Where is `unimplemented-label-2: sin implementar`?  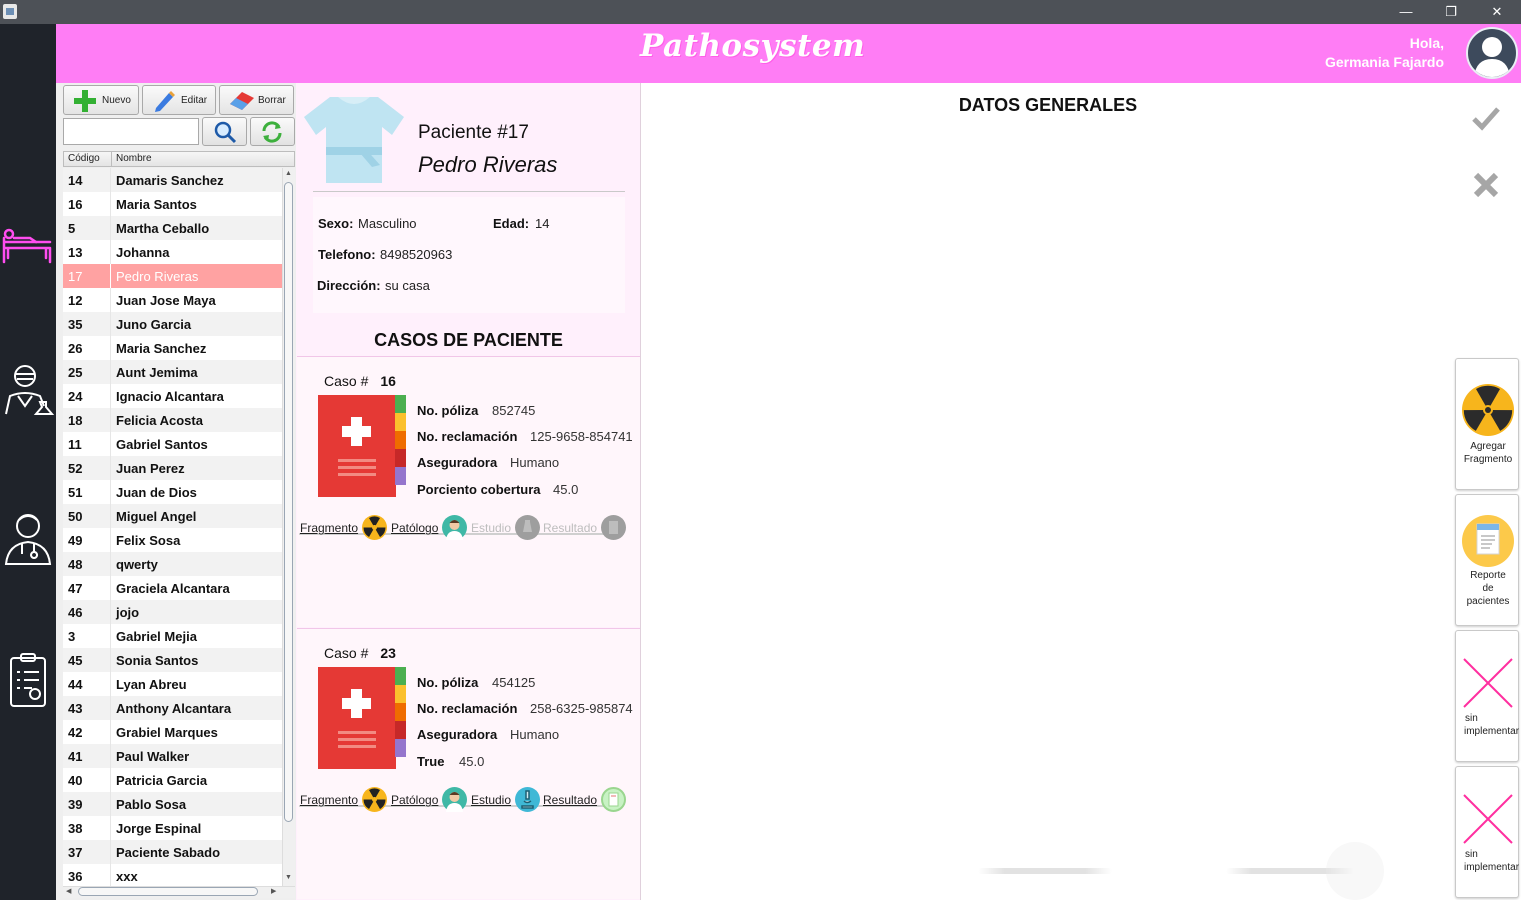 unimplemented-label-2: sin implementar is located at coordinates (1492, 861).